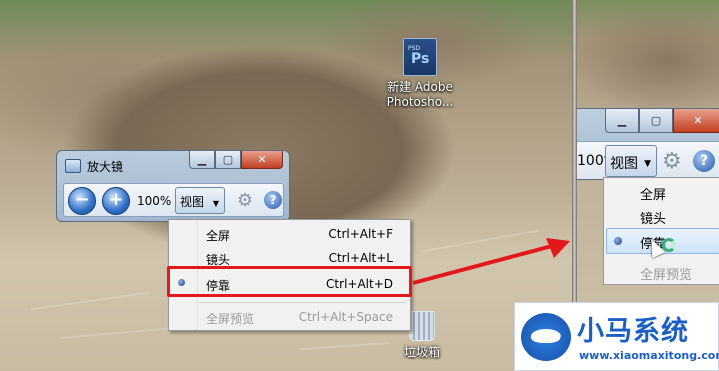  What do you see at coordinates (192, 202) in the screenshot?
I see `view-button-label: 视图` at bounding box center [192, 202].